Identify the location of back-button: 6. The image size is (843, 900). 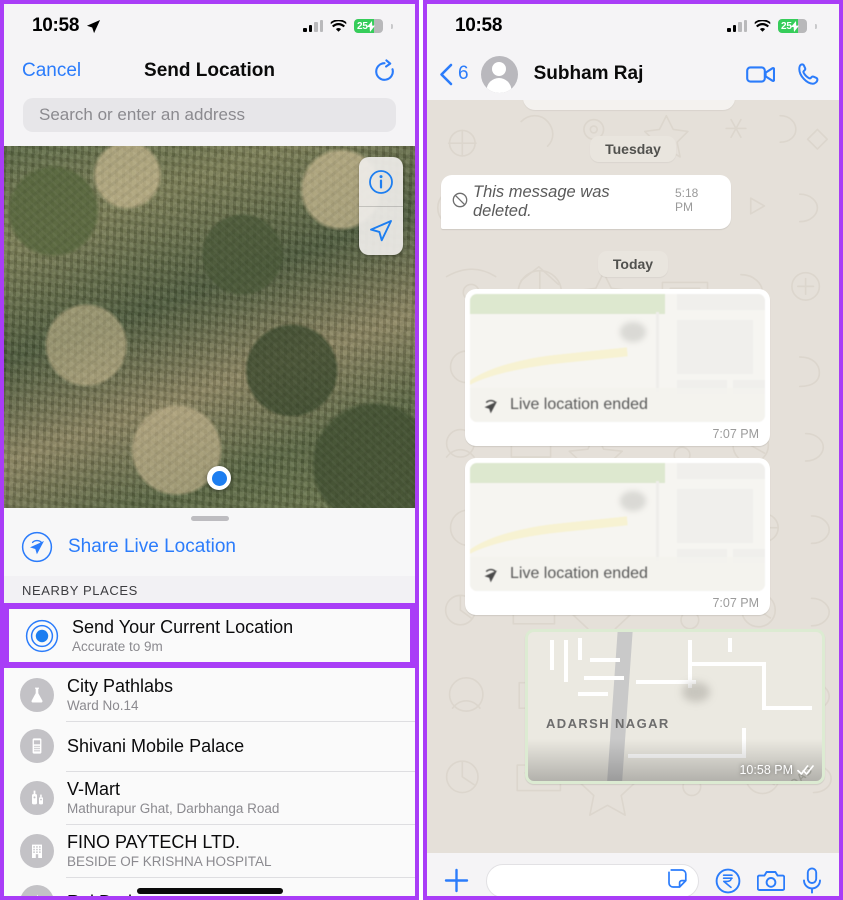
(454, 74).